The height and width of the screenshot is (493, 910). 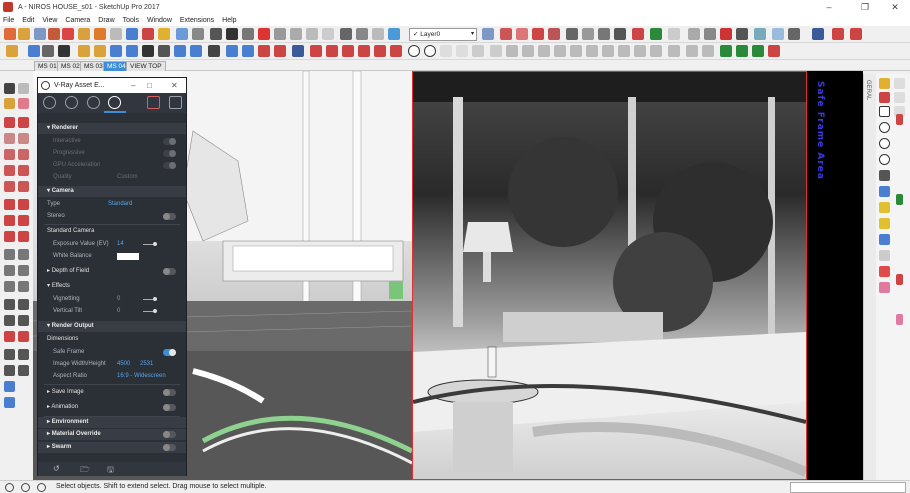 I want to click on animation-header: ▸ Animation, so click(x=112, y=407).